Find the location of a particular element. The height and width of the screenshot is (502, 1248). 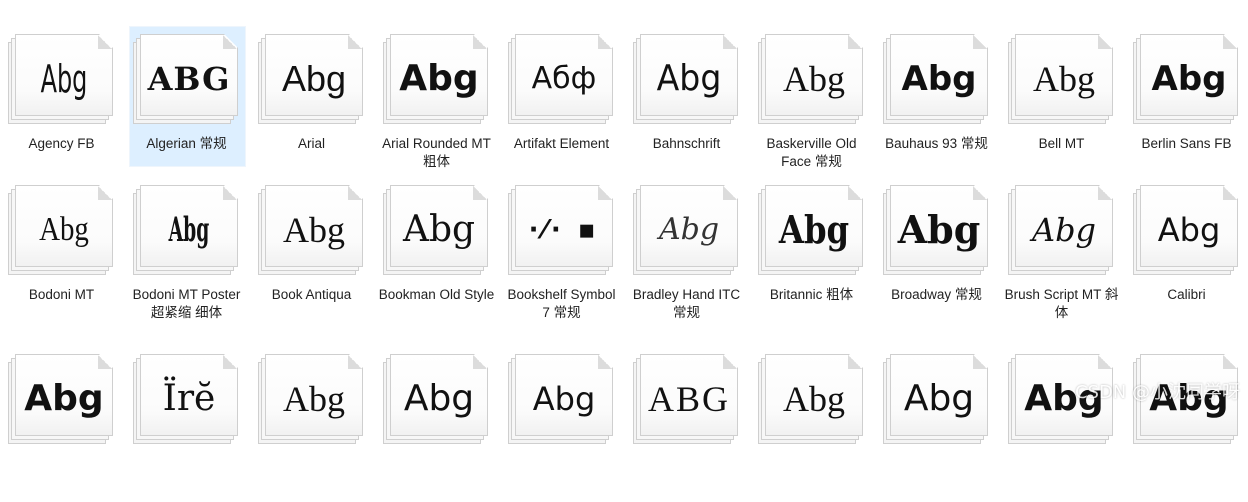

font-name-label: Bradley Hand ITC 常规 is located at coordinates (686, 303).